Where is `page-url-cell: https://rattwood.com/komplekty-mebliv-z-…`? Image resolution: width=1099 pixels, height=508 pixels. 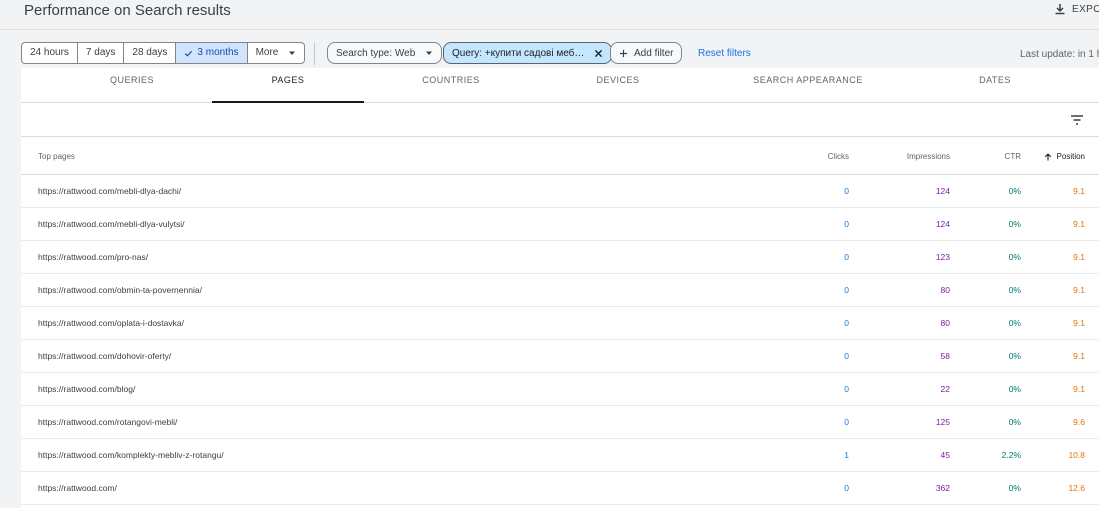
page-url-cell: https://rattwood.com/komplekty-mebliv-z-… is located at coordinates (131, 455).